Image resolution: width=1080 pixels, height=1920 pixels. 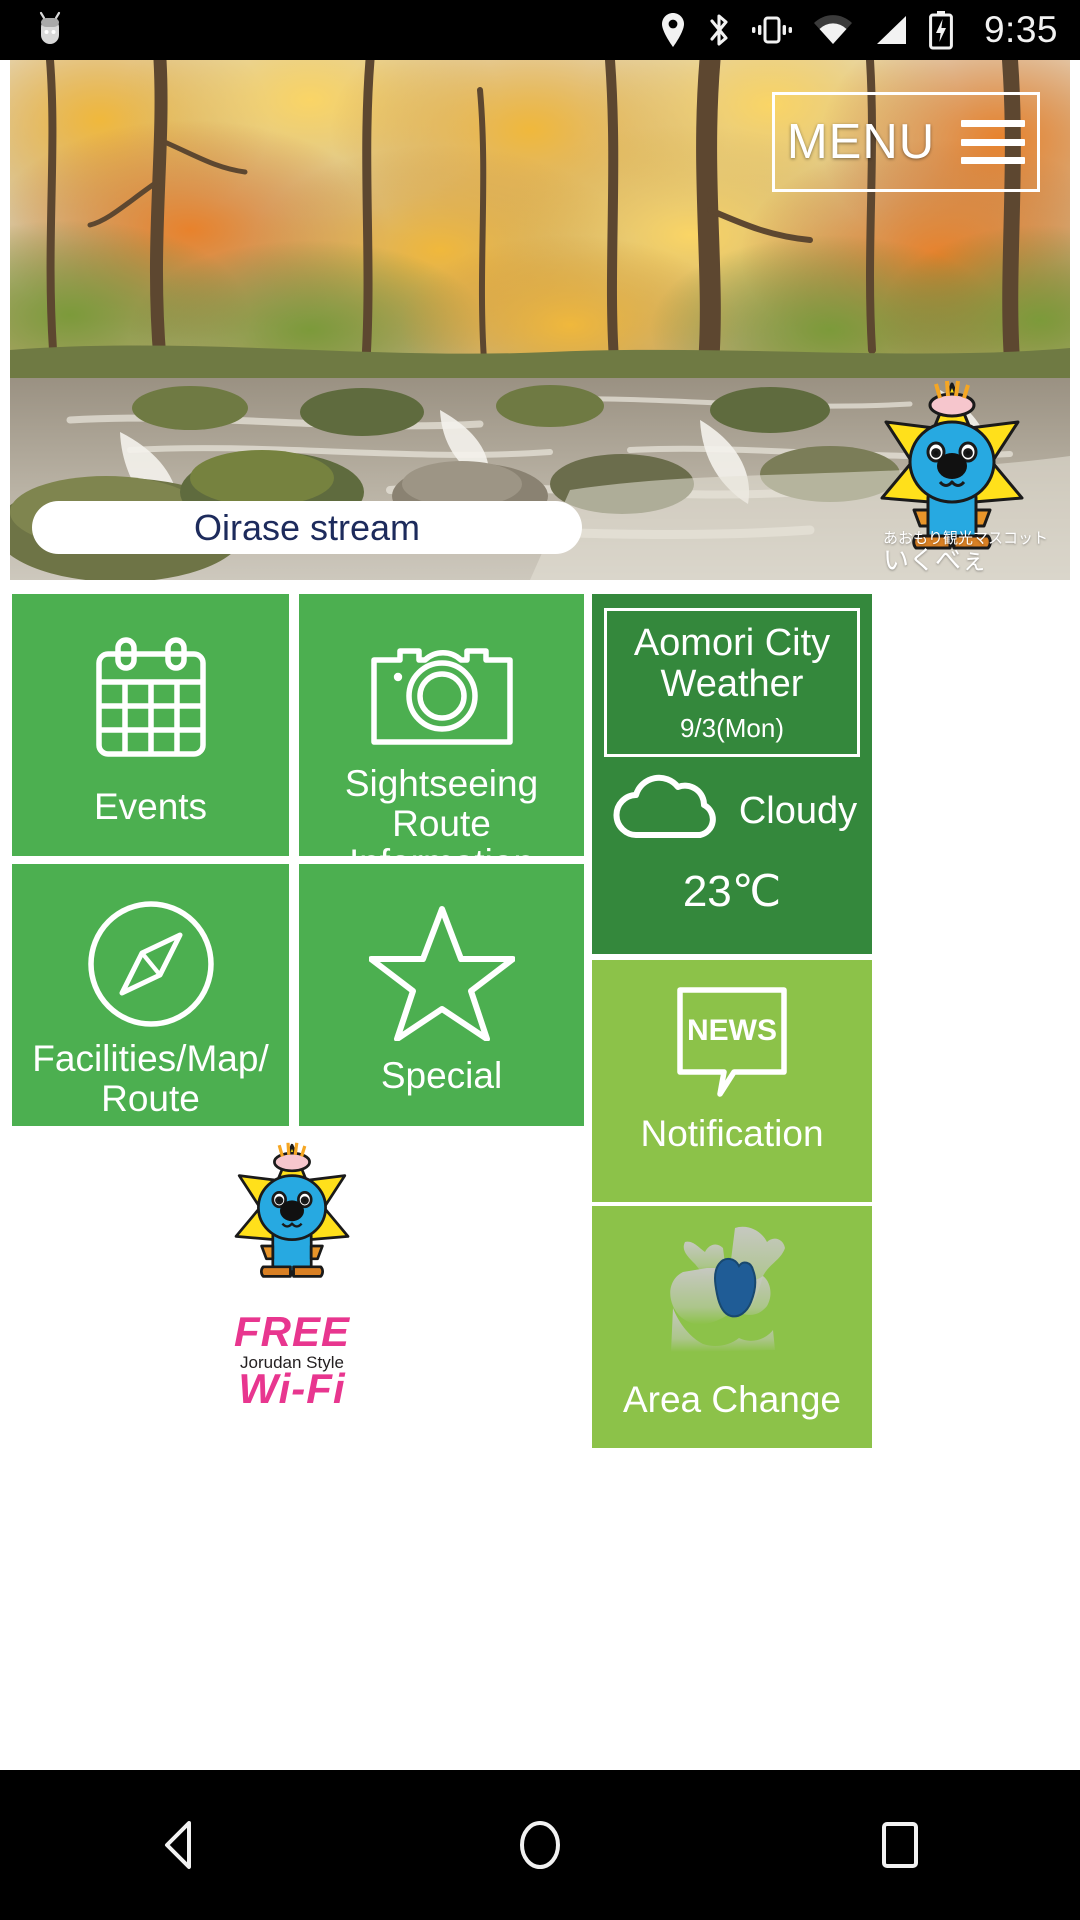 I want to click on vibrate-icon, so click(x=772, y=30).